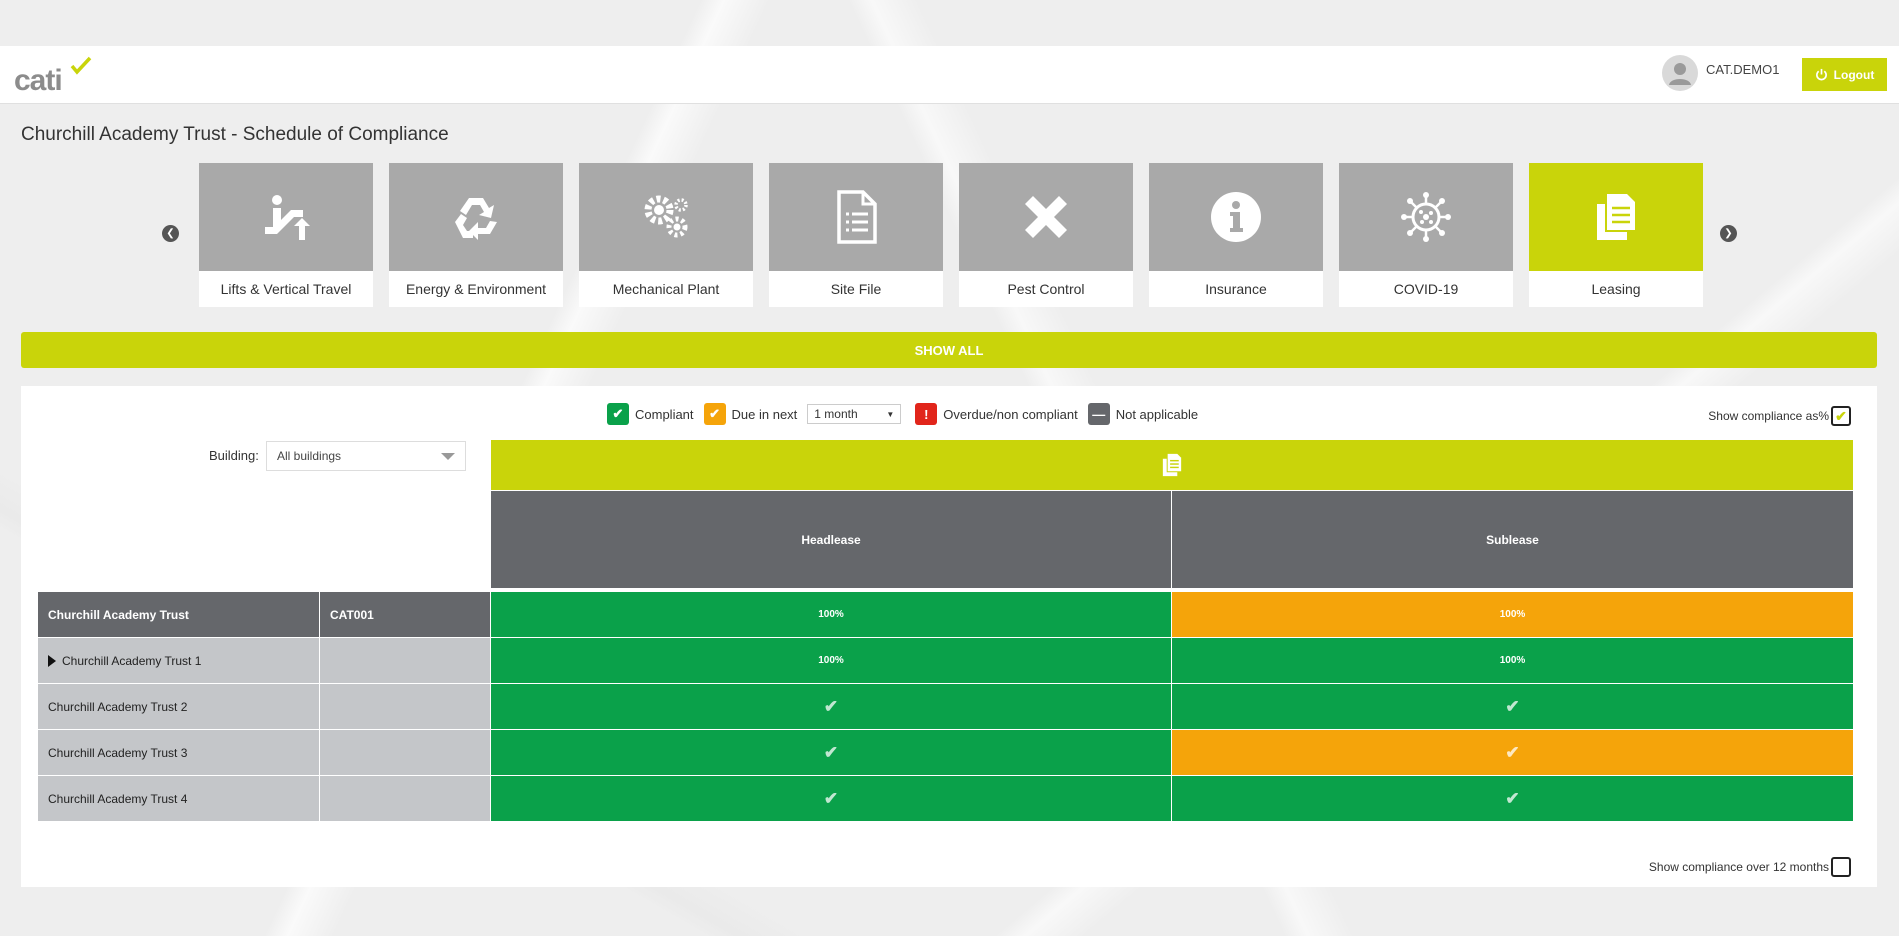 The width and height of the screenshot is (1899, 936). I want to click on power-icon, so click(1821, 74).